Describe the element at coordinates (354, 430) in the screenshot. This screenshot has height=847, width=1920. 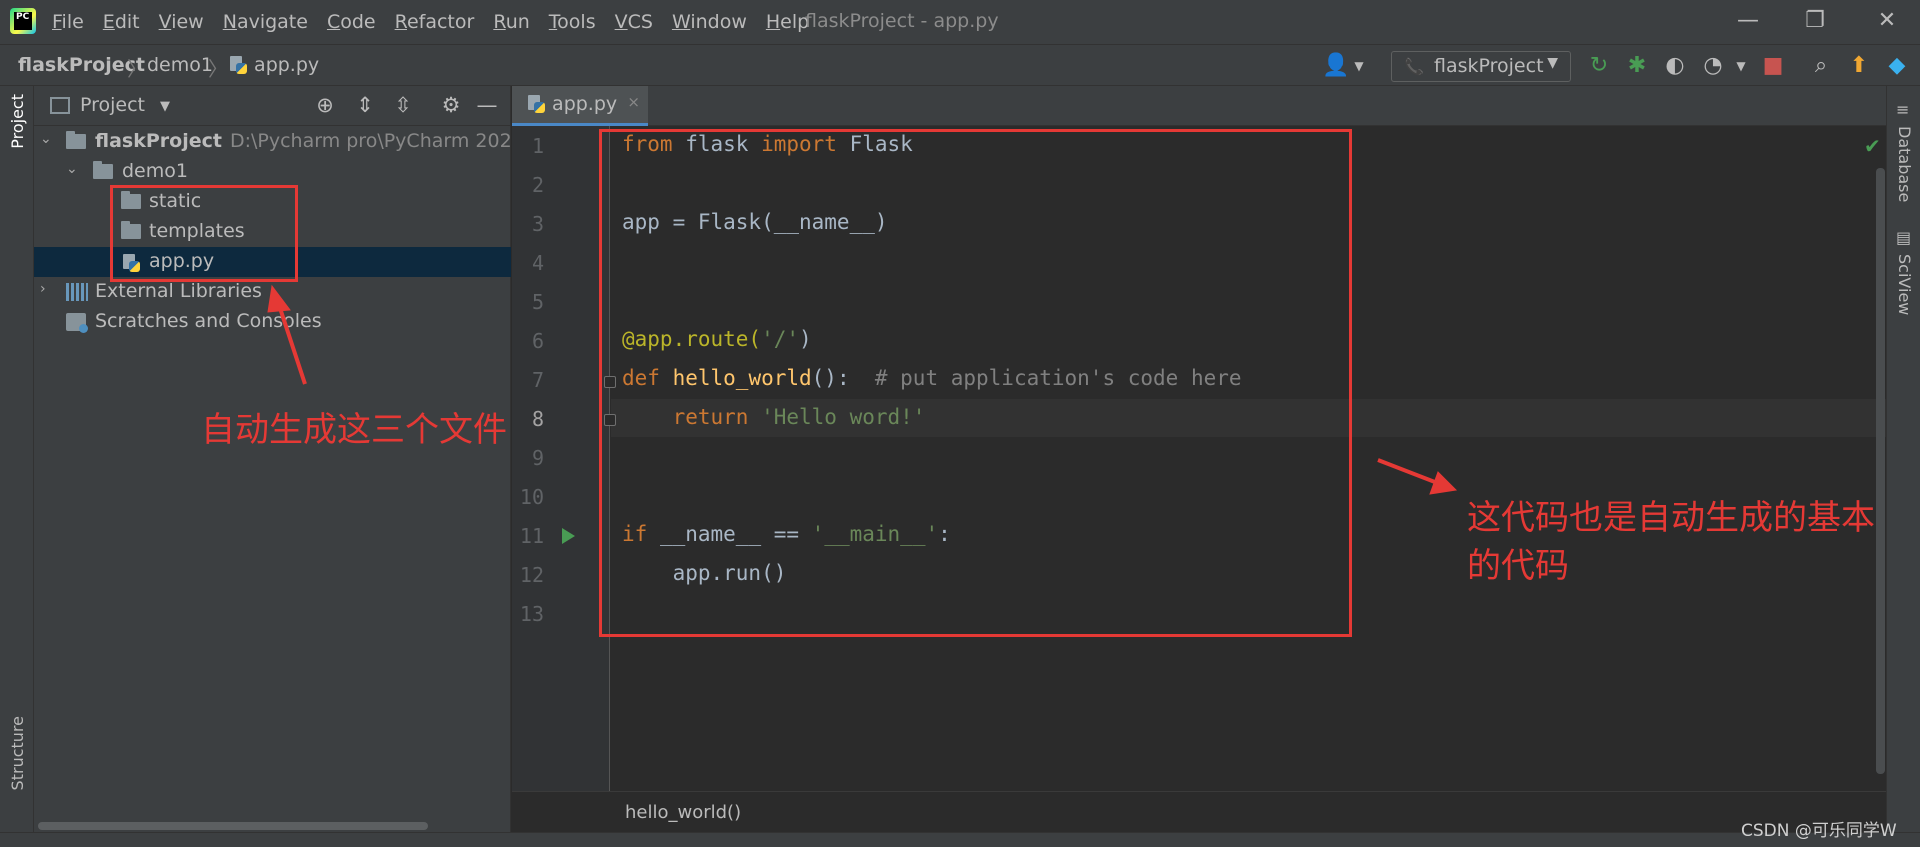
I see `annotation-files-note: 自动生成这三个文件` at that location.